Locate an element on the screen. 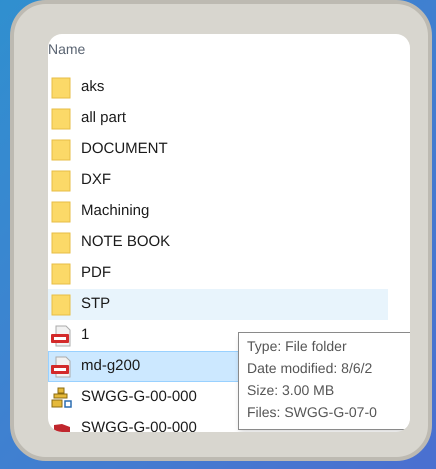 Image resolution: width=436 pixels, height=469 pixels. file-row: Machining is located at coordinates (218, 211).